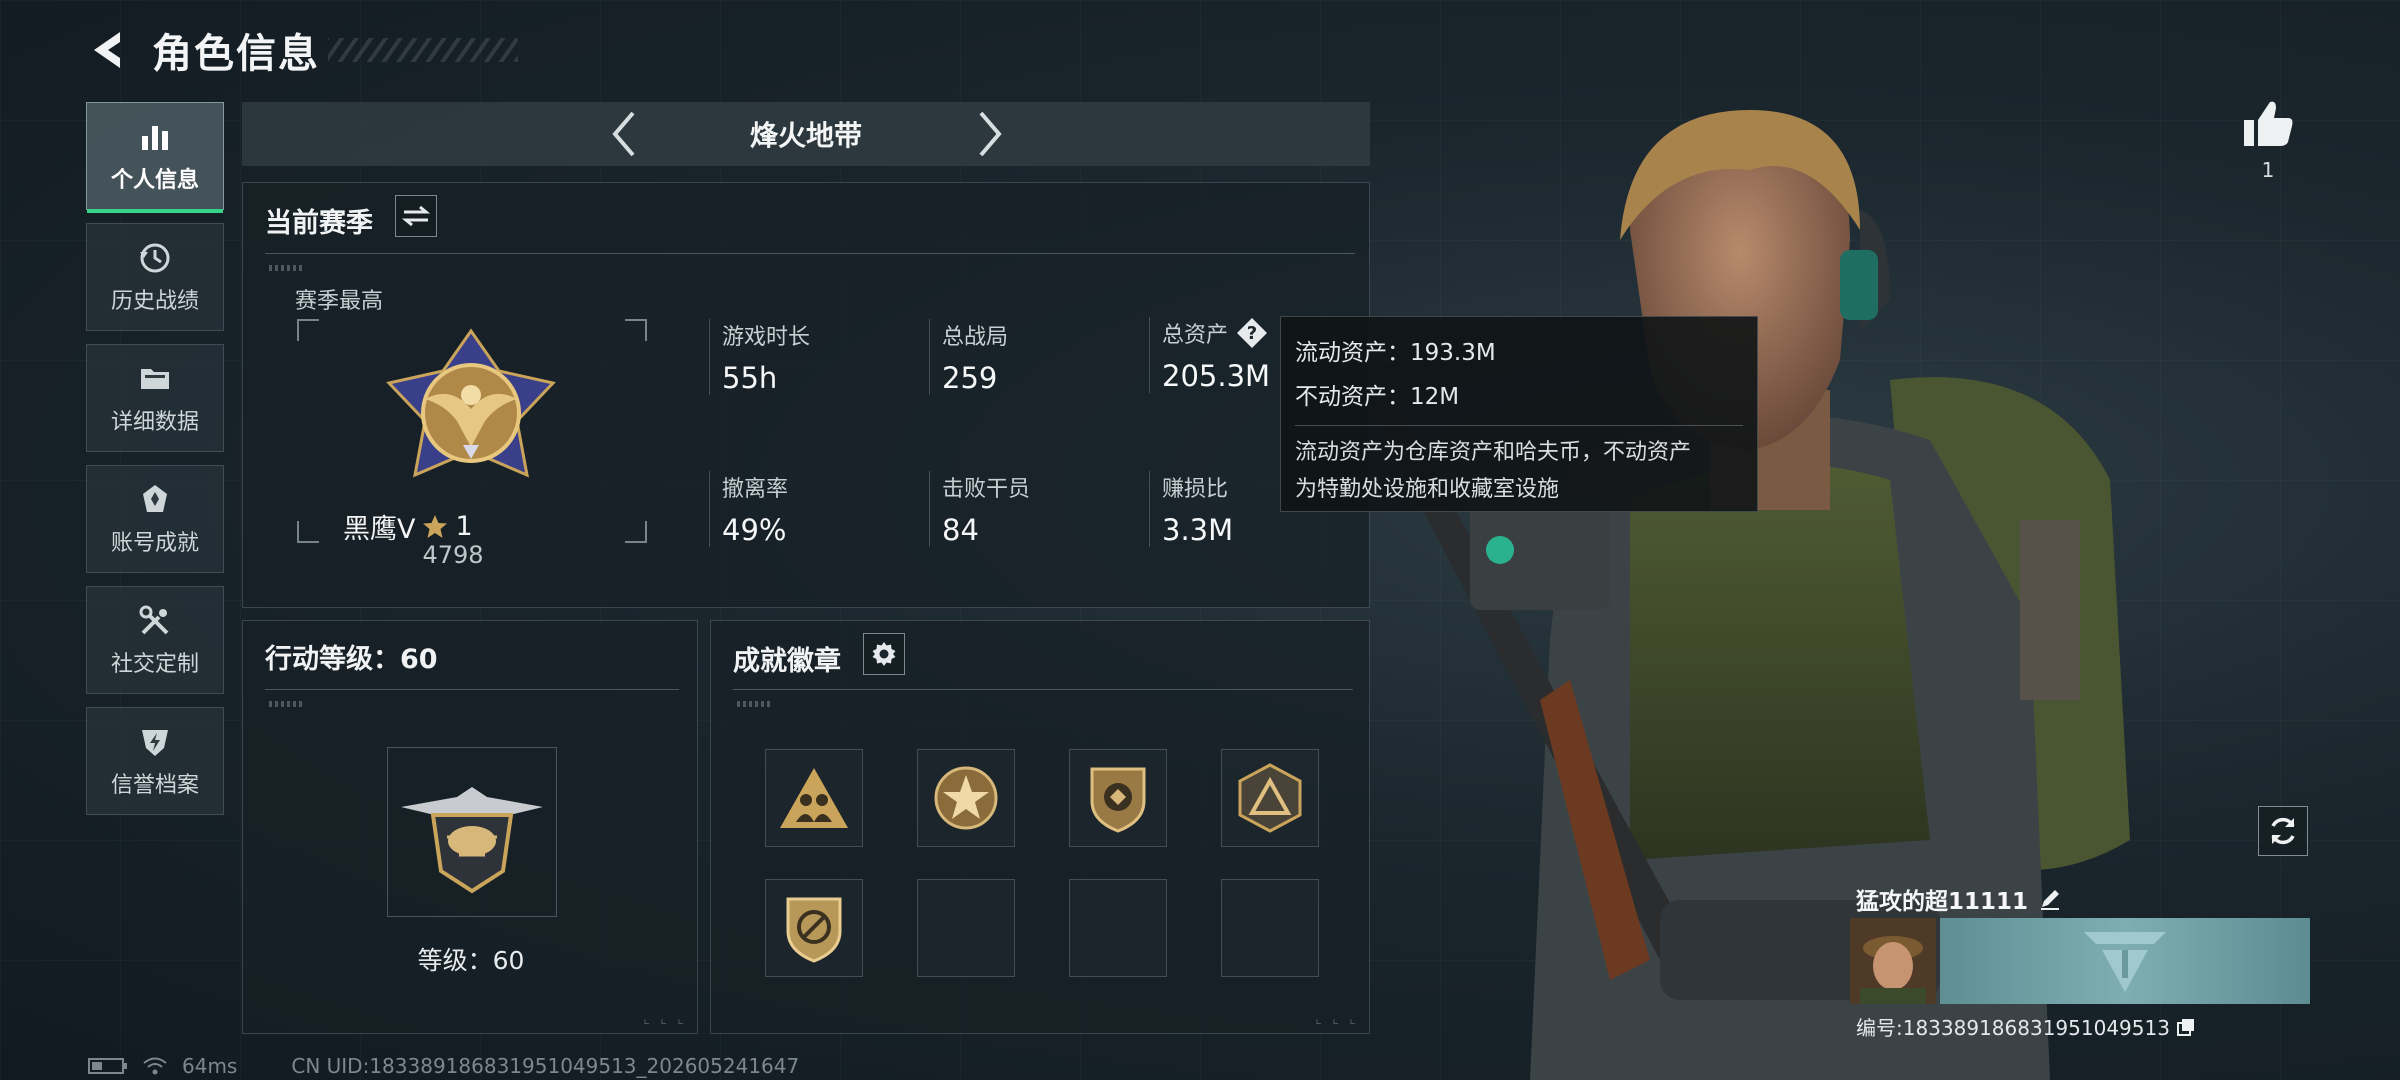 Image resolution: width=2400 pixels, height=1080 pixels. I want to click on tooltip-liquid-assets: 流动资产：193.3M, so click(1395, 353).